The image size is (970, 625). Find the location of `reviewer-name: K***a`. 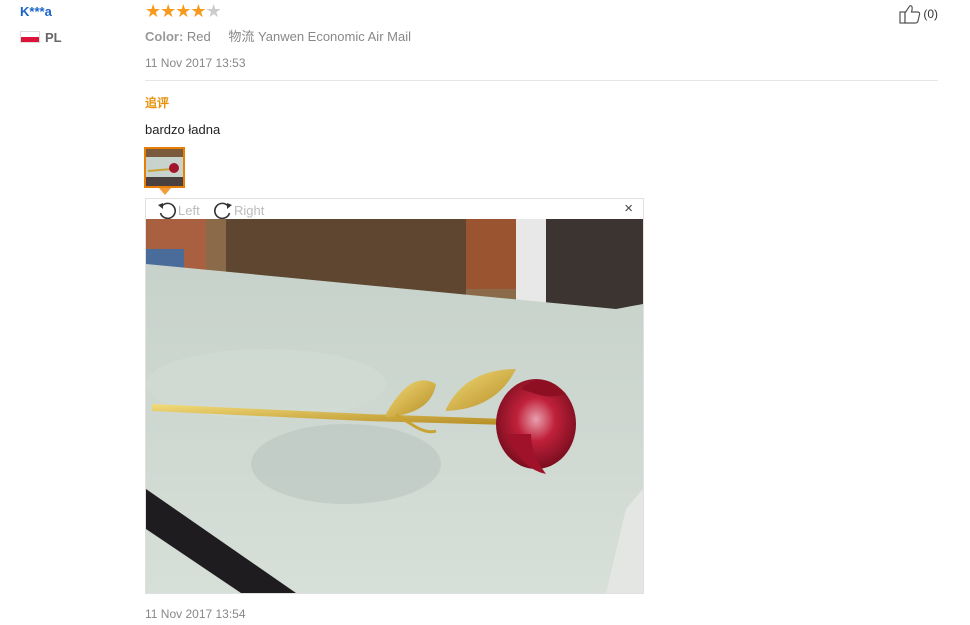

reviewer-name: K***a is located at coordinates (36, 11).